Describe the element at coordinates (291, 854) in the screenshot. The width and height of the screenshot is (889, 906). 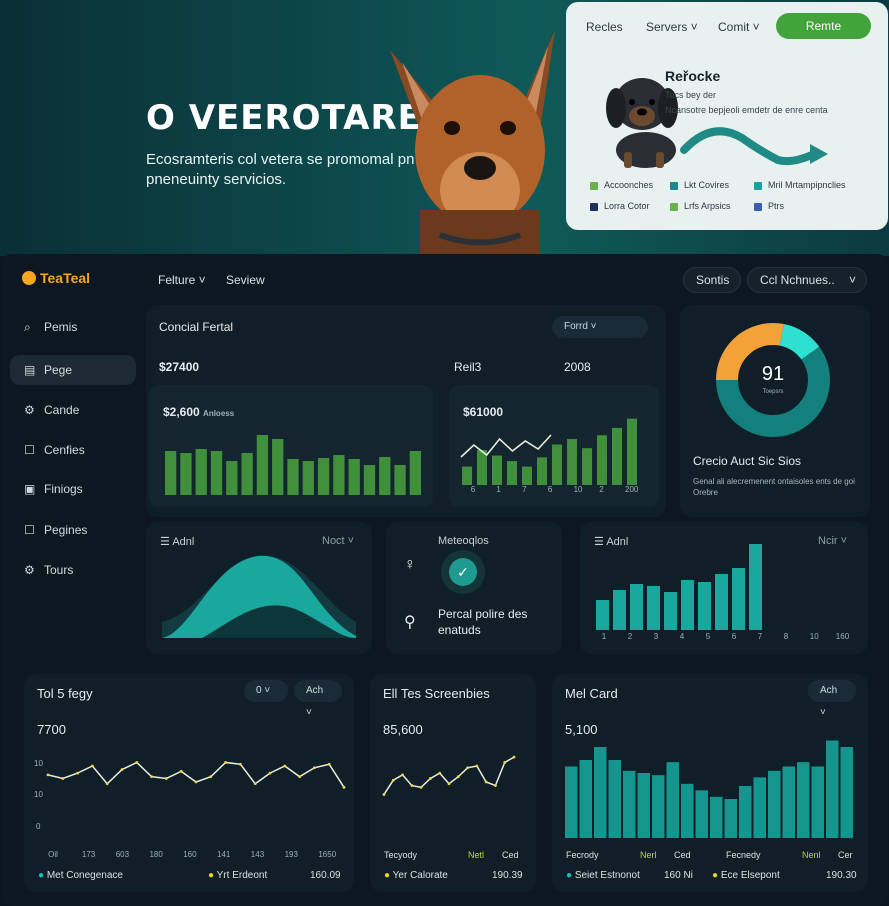
I see `x-tick: 193` at that location.